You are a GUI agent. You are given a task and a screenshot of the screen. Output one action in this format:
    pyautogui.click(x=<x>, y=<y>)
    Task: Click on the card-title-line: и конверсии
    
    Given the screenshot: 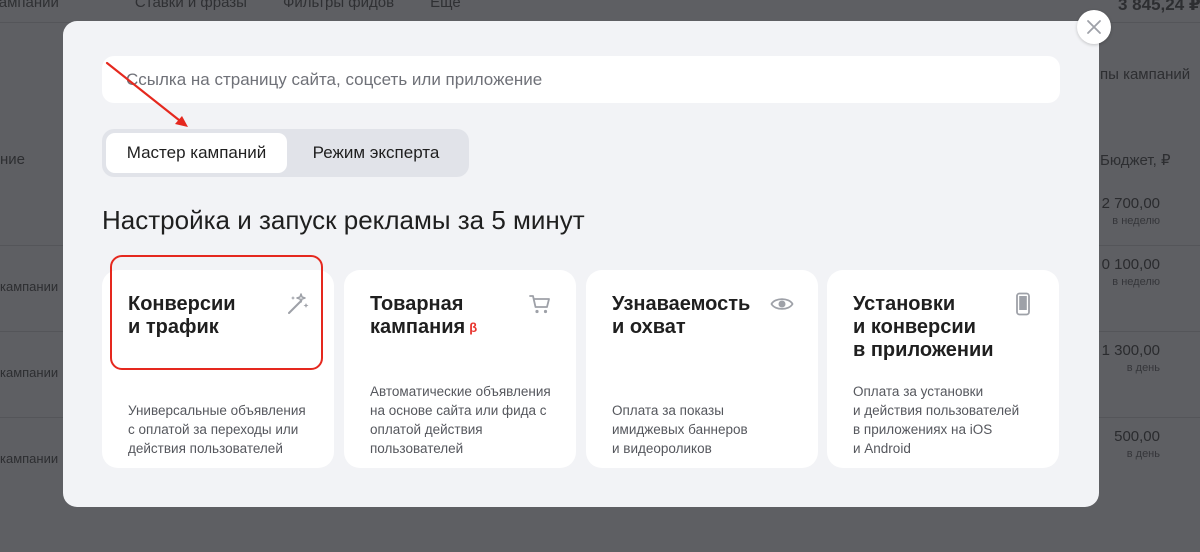 What is the action you would take?
    pyautogui.click(x=914, y=327)
    